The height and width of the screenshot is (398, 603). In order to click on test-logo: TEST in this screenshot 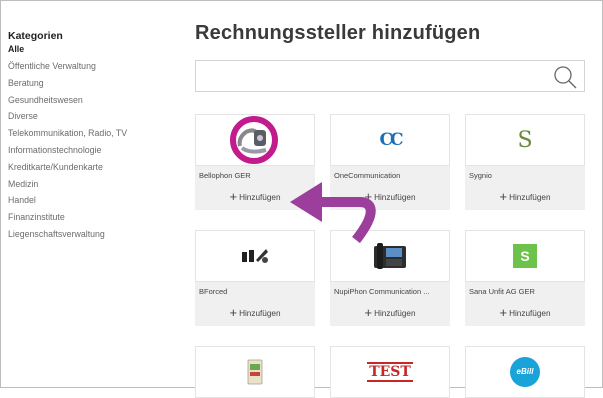, I will do `click(390, 372)`.